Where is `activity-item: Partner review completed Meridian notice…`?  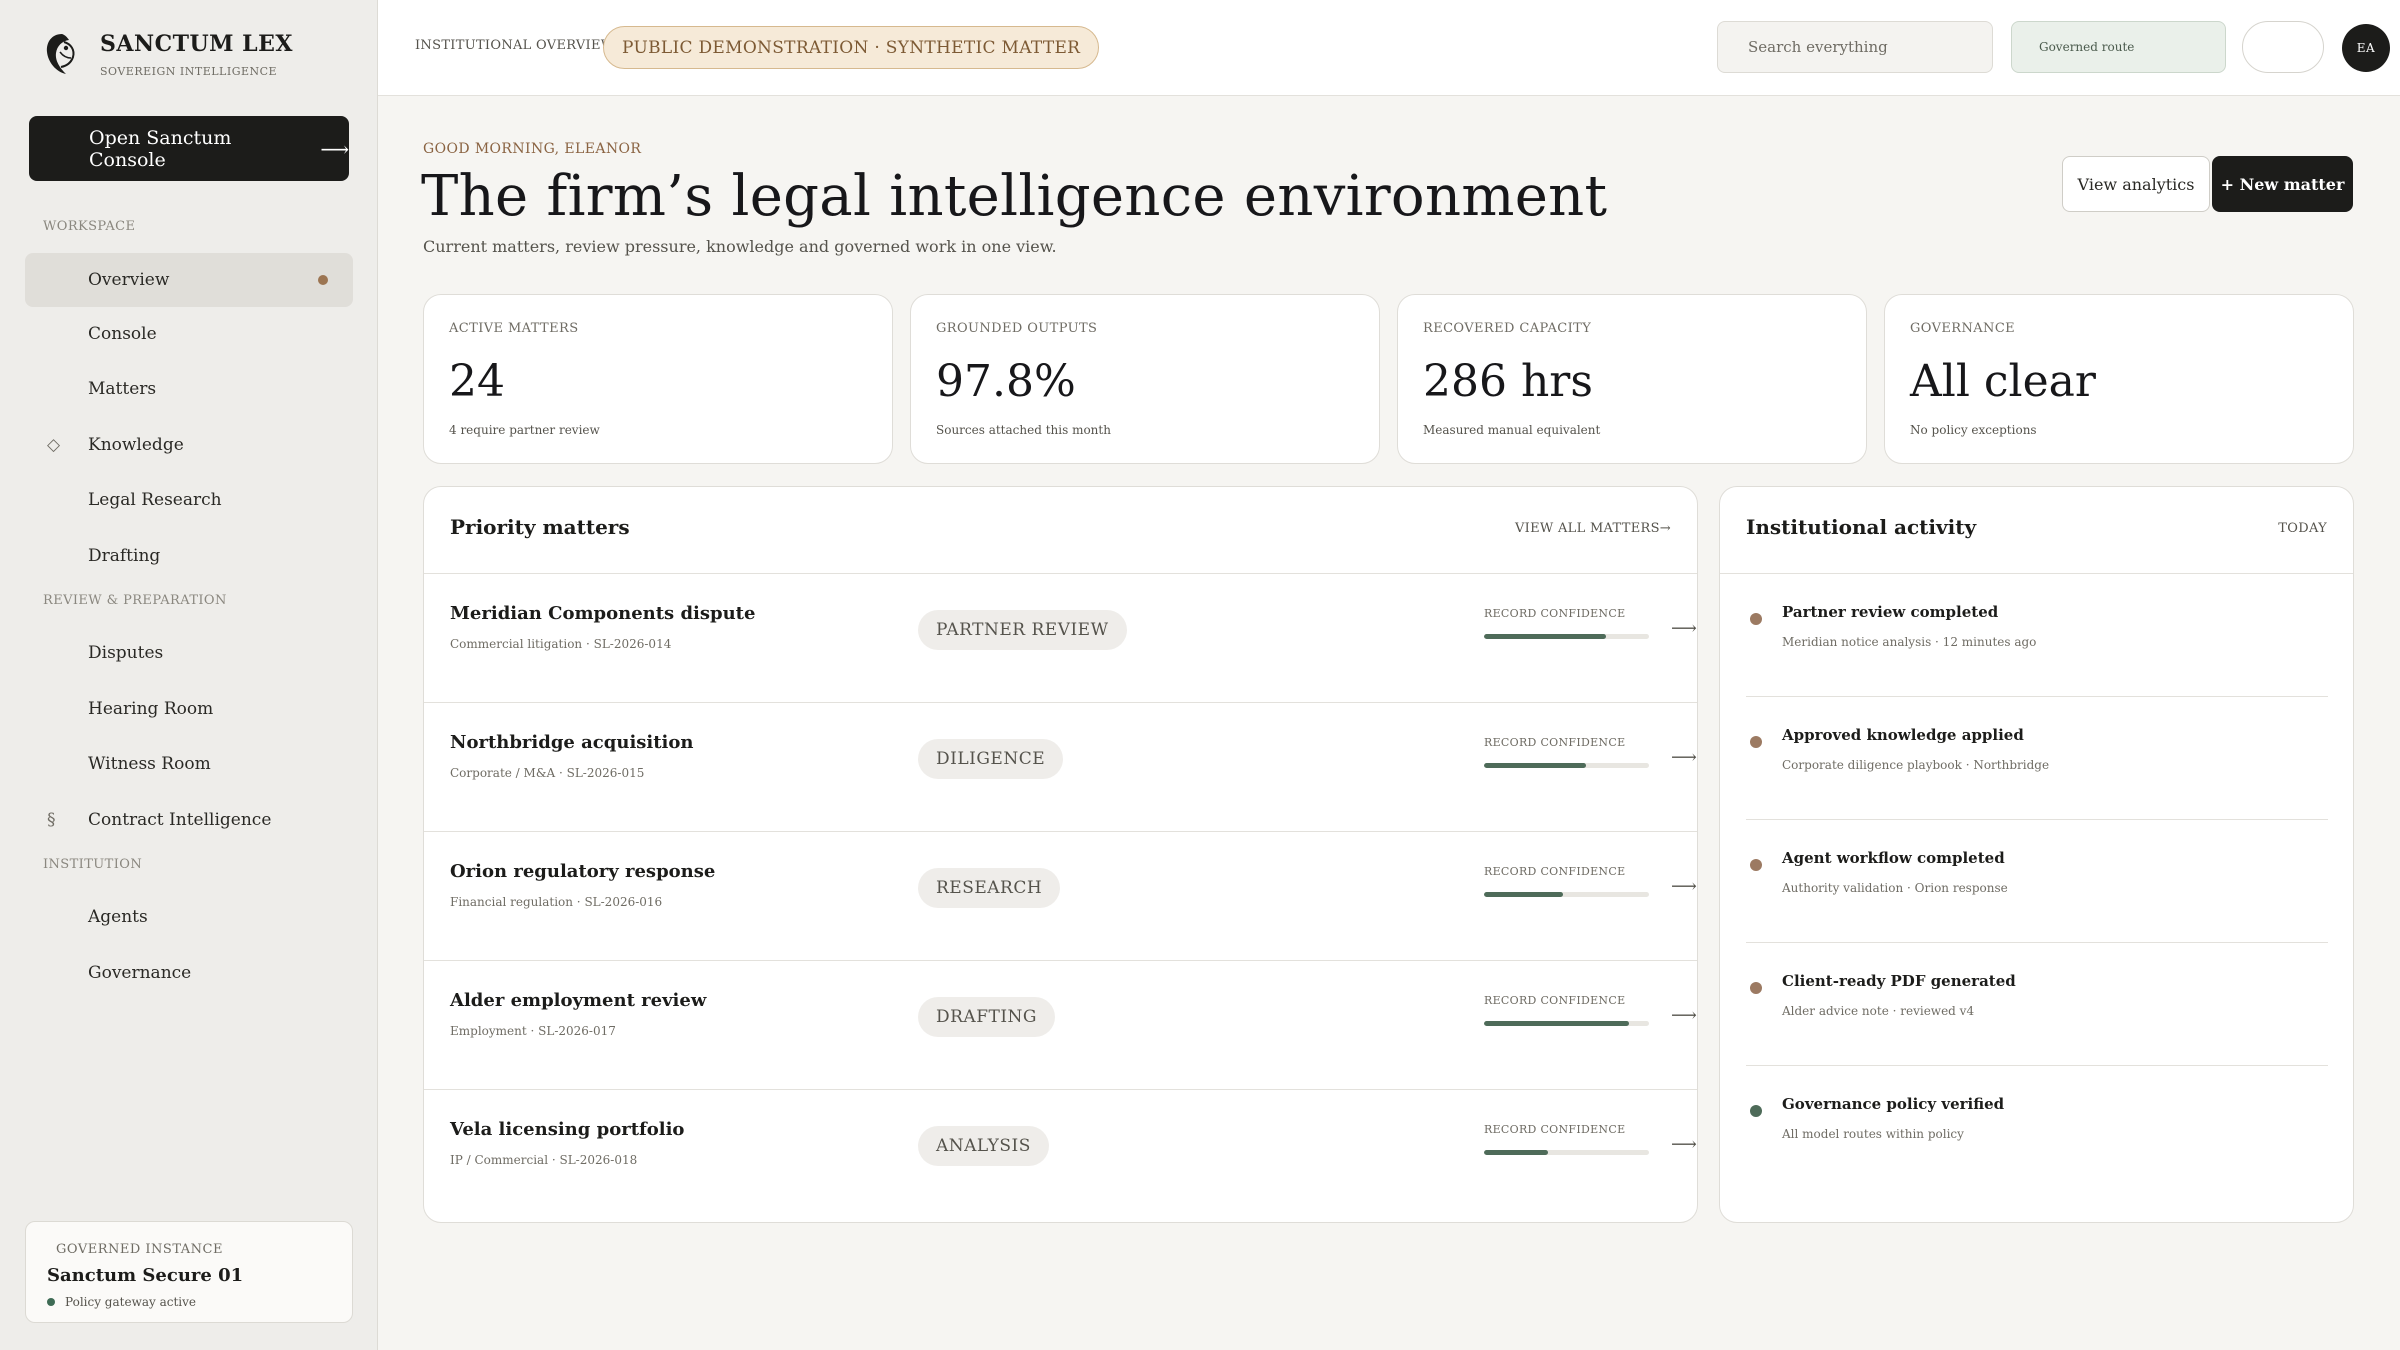 activity-item: Partner review completed Meridian notice… is located at coordinates (2037, 635).